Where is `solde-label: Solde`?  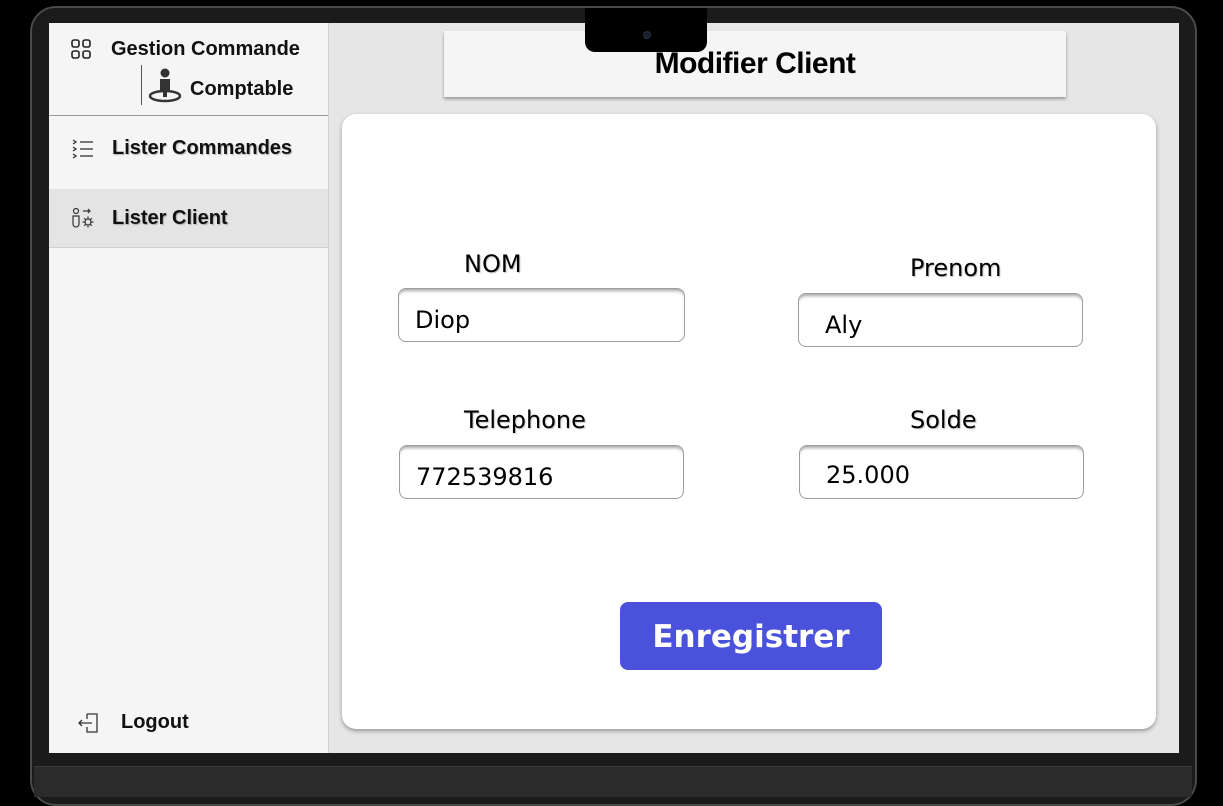
solde-label: Solde is located at coordinates (943, 420).